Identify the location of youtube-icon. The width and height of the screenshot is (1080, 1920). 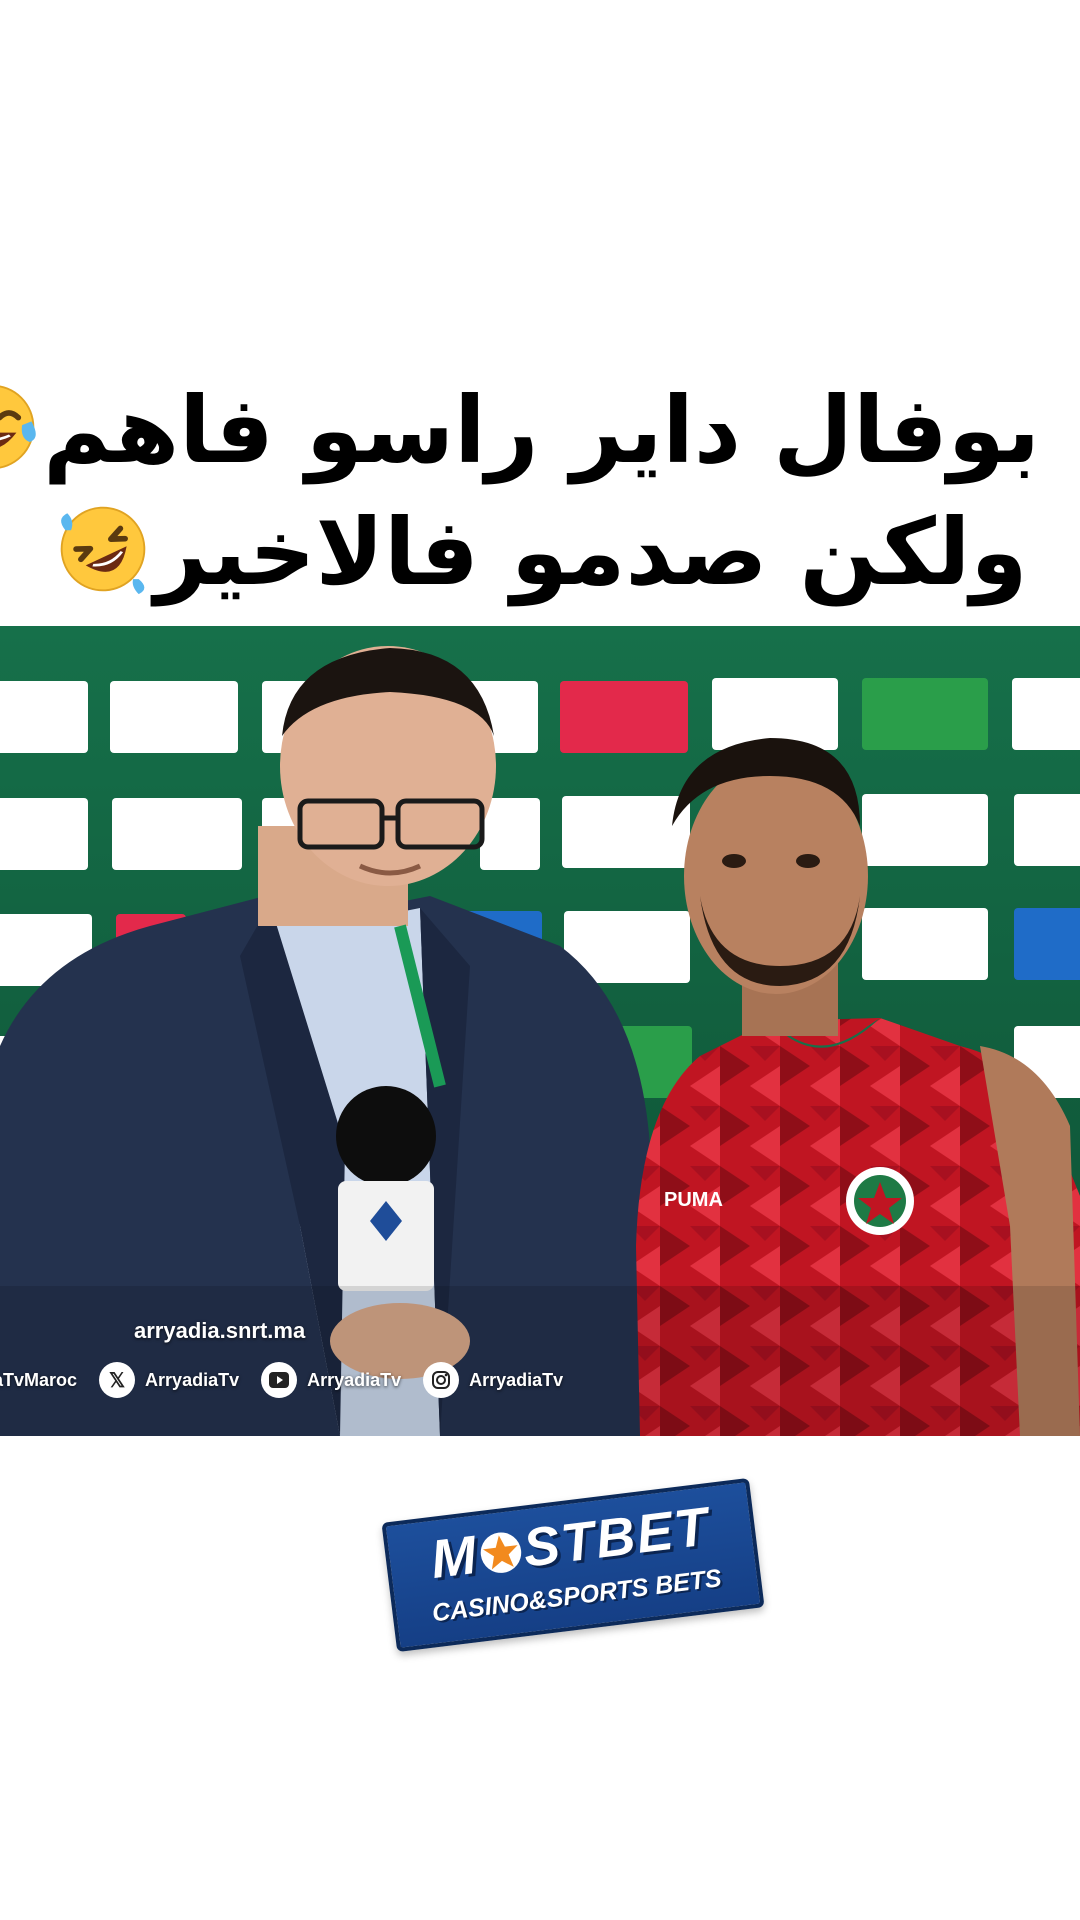
(279, 1380).